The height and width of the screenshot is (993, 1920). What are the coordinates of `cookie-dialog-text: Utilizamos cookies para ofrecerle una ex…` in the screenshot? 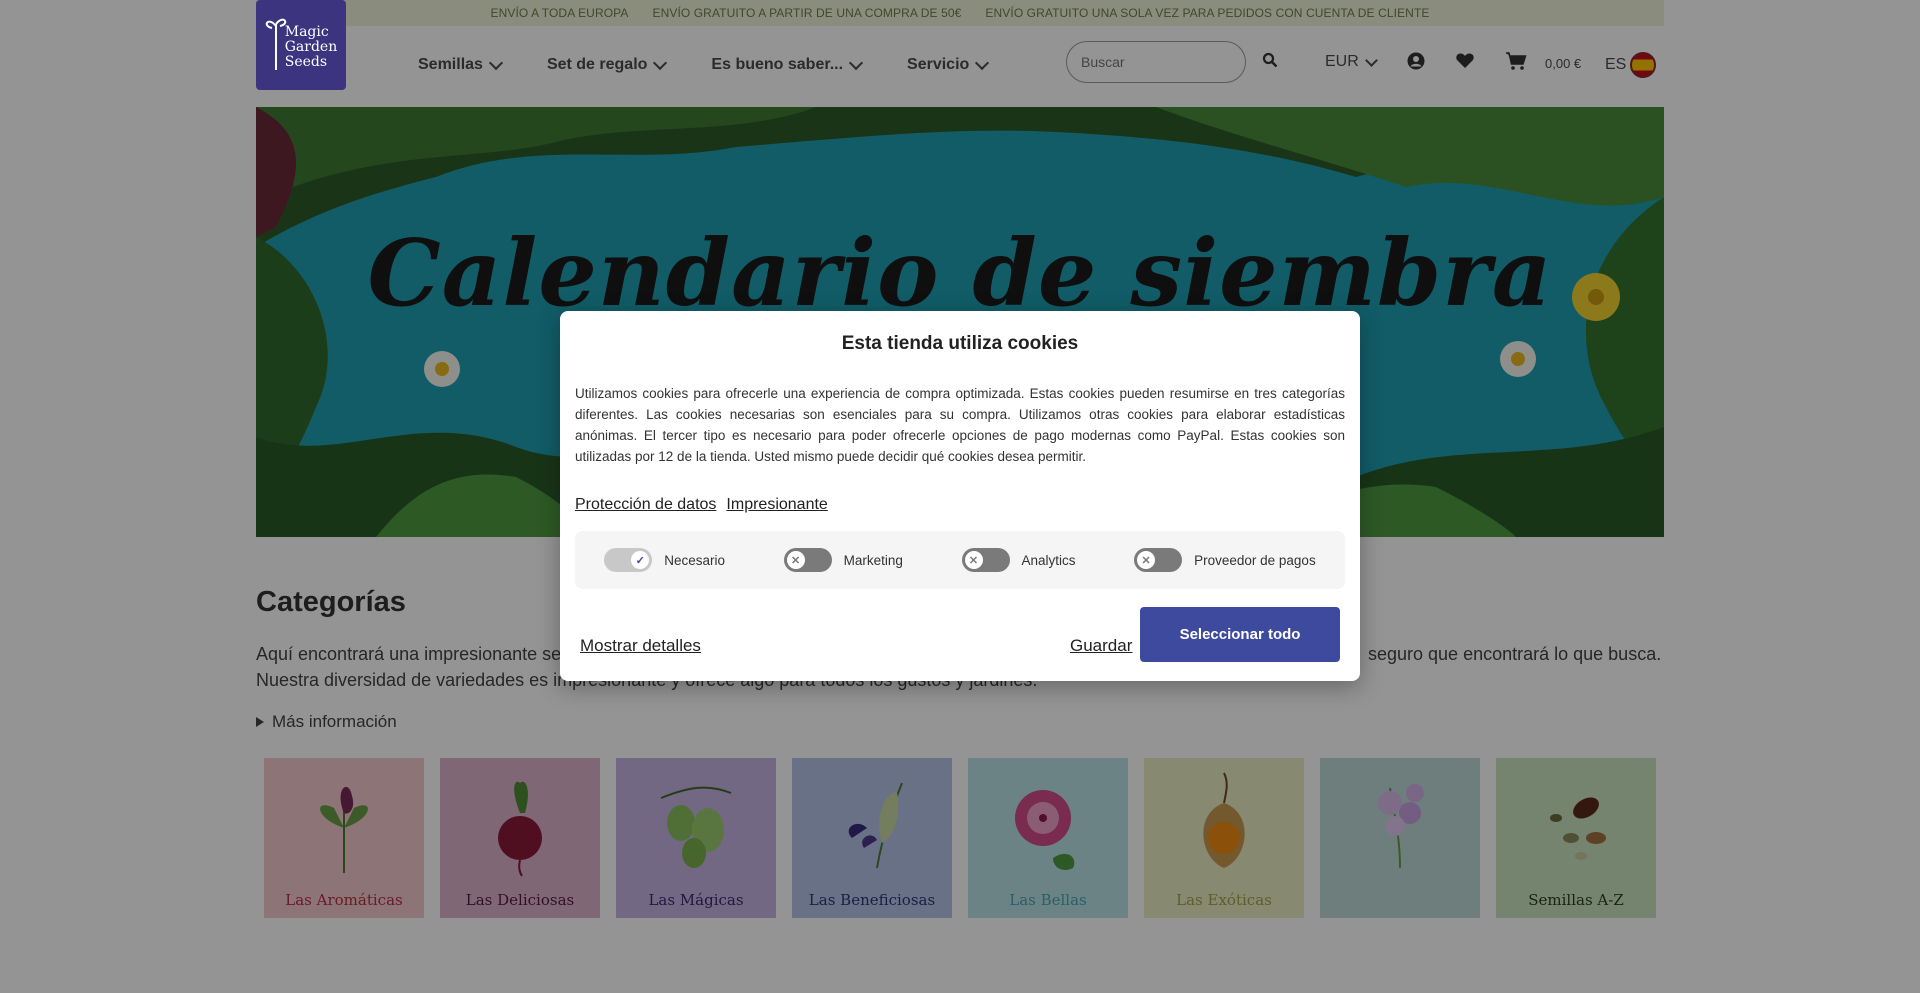 It's located at (960, 425).